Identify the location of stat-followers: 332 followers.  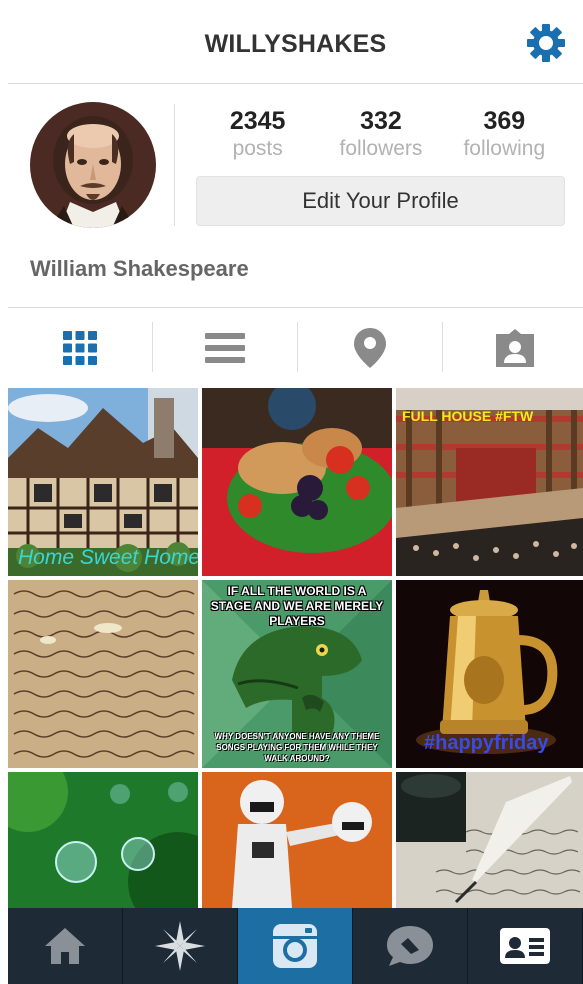
(380, 136).